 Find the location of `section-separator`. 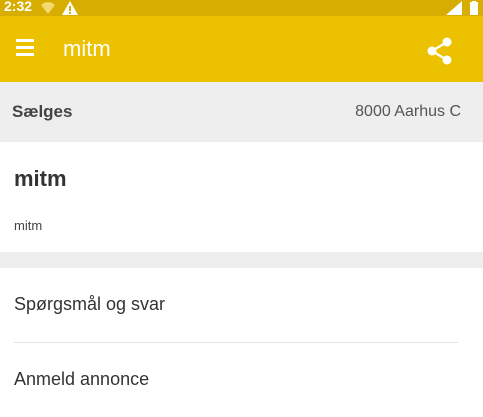

section-separator is located at coordinates (241, 260).